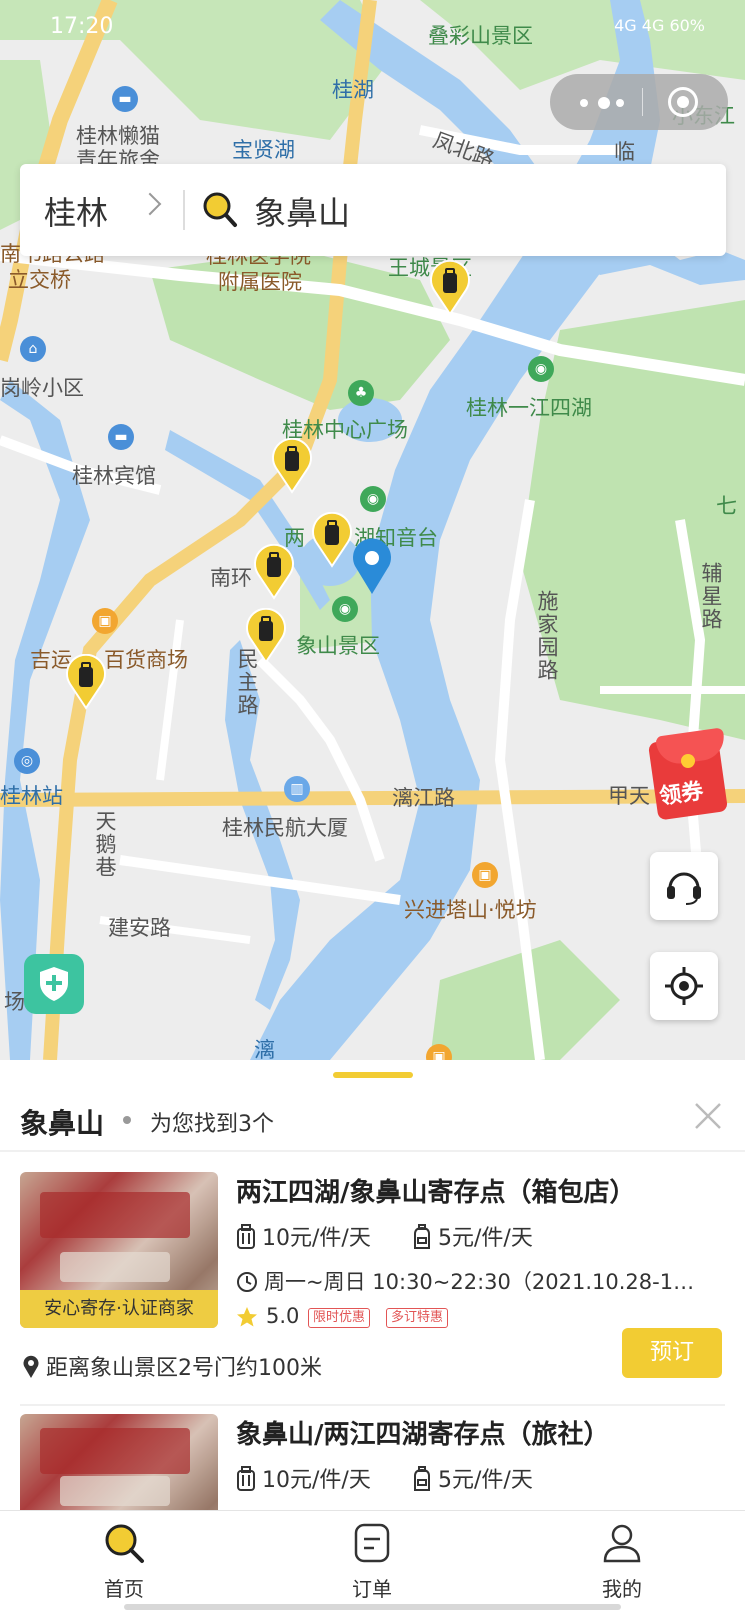 This screenshot has width=745, height=1614. What do you see at coordinates (684, 986) in the screenshot?
I see `locate-me-button` at bounding box center [684, 986].